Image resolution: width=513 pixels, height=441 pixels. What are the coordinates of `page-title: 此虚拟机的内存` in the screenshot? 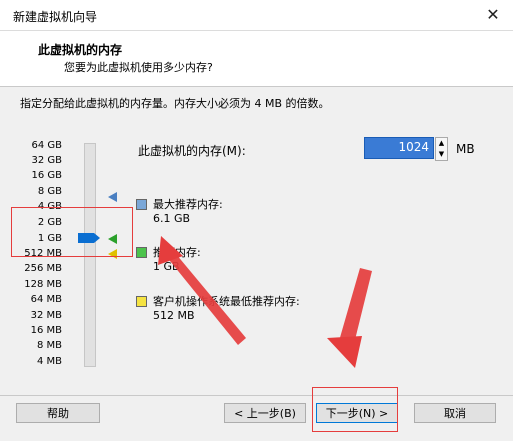 It's located at (80, 50).